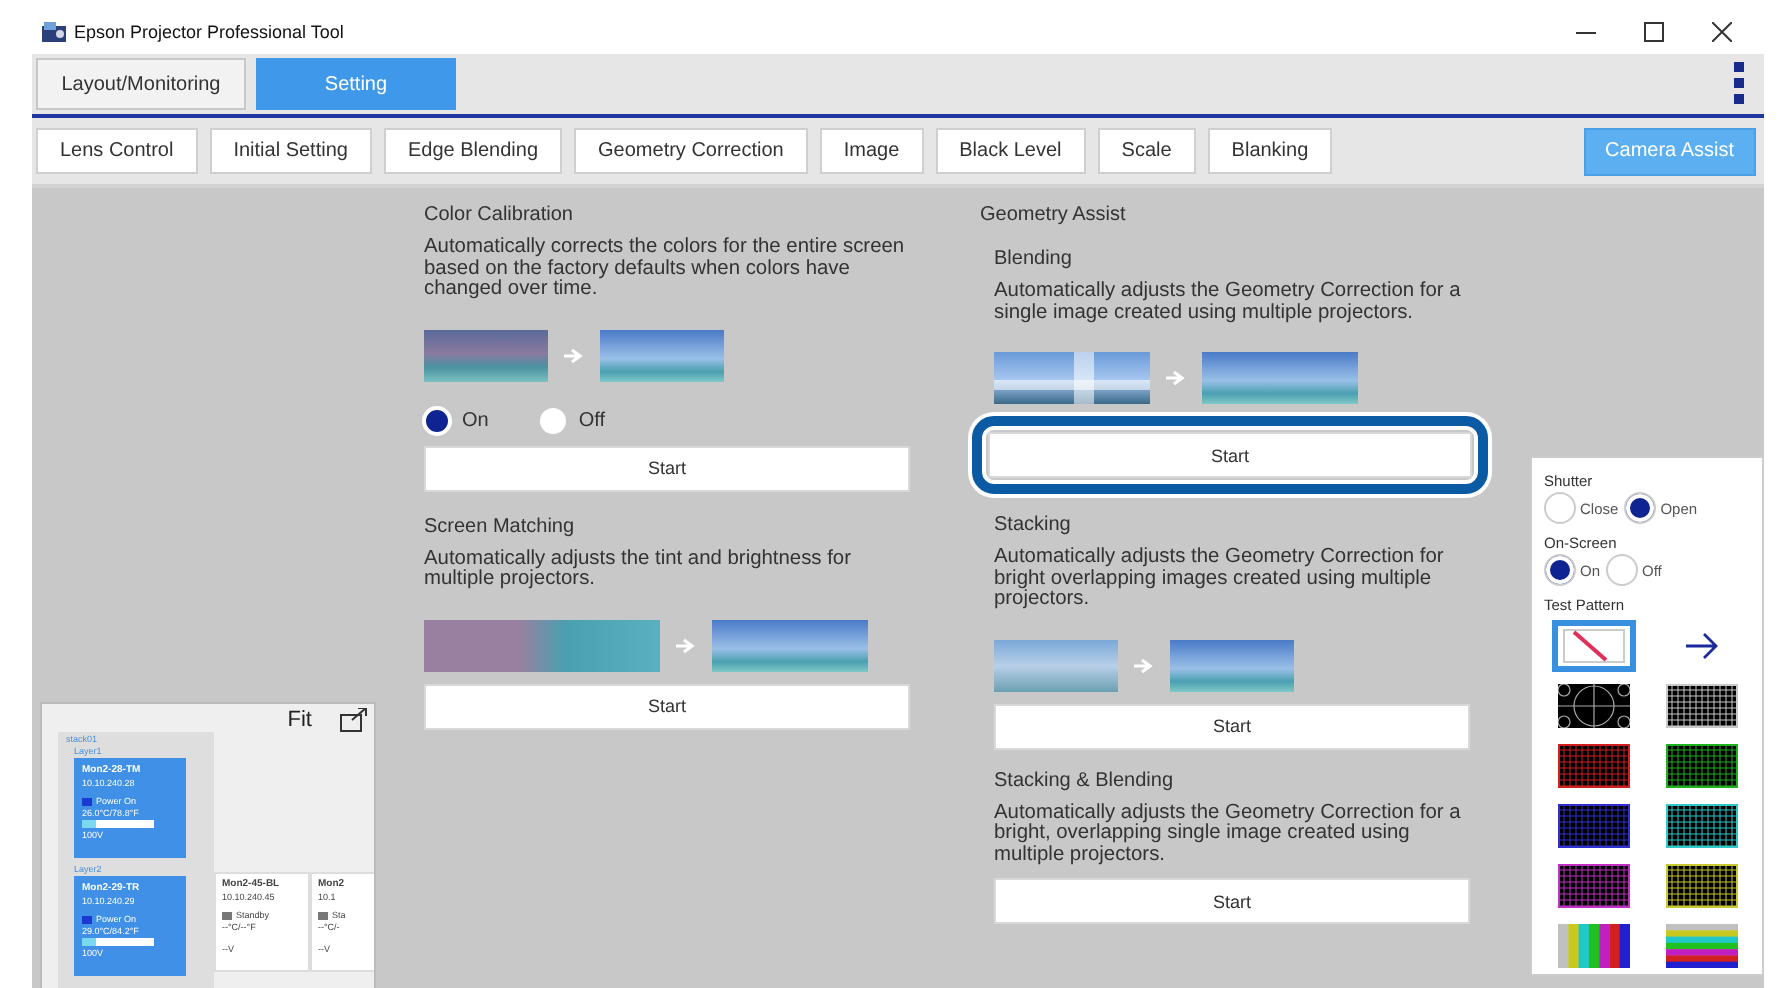  Describe the element at coordinates (1010, 151) in the screenshot. I see `sub-tab: Black Level` at that location.